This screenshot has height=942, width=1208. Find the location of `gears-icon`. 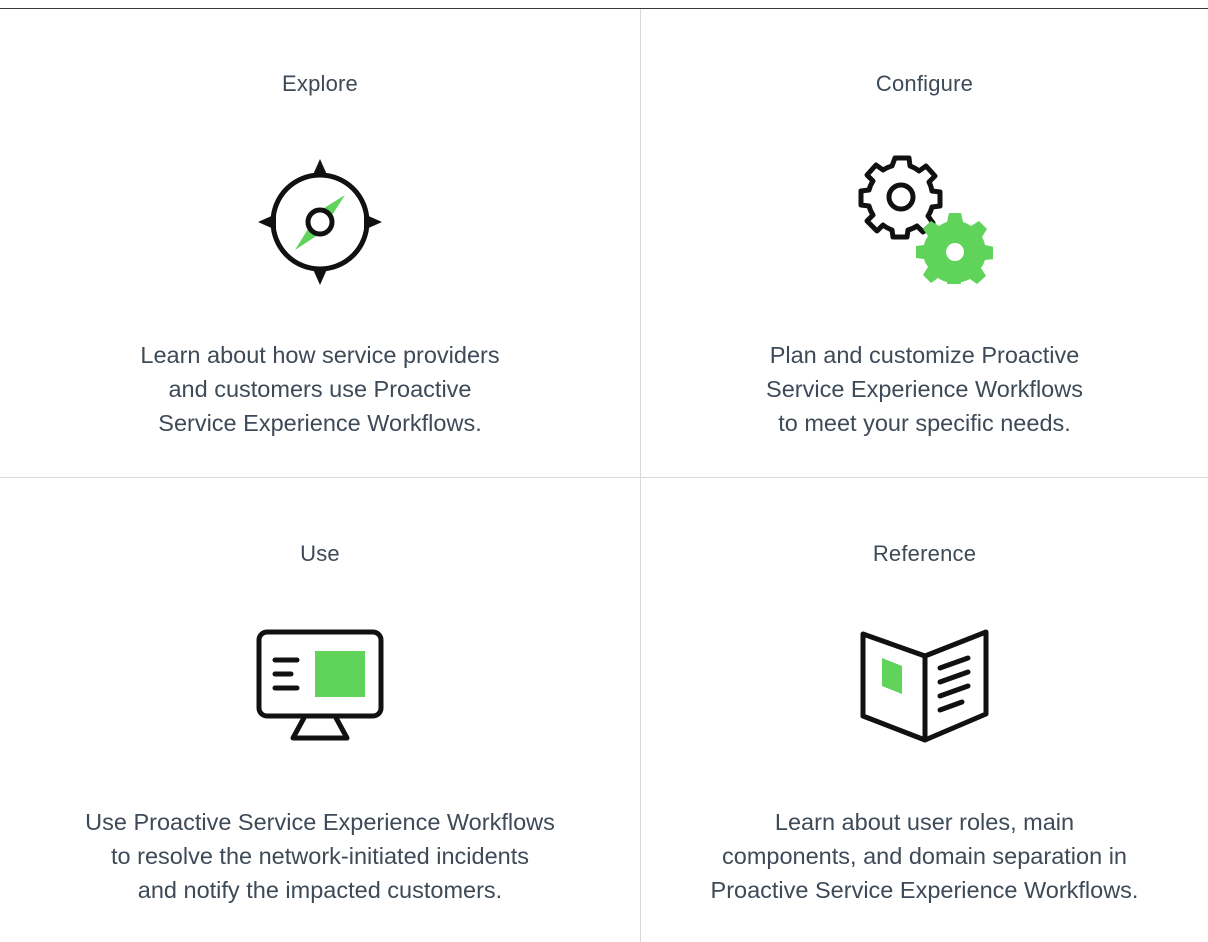

gears-icon is located at coordinates (925, 221).